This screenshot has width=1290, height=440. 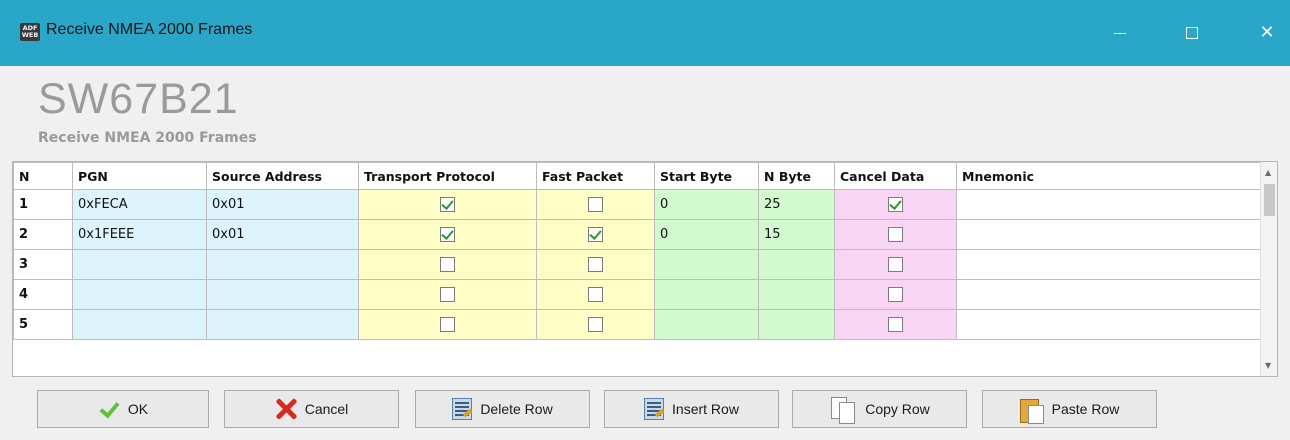 I want to click on table-row: 4, so click(x=638, y=294).